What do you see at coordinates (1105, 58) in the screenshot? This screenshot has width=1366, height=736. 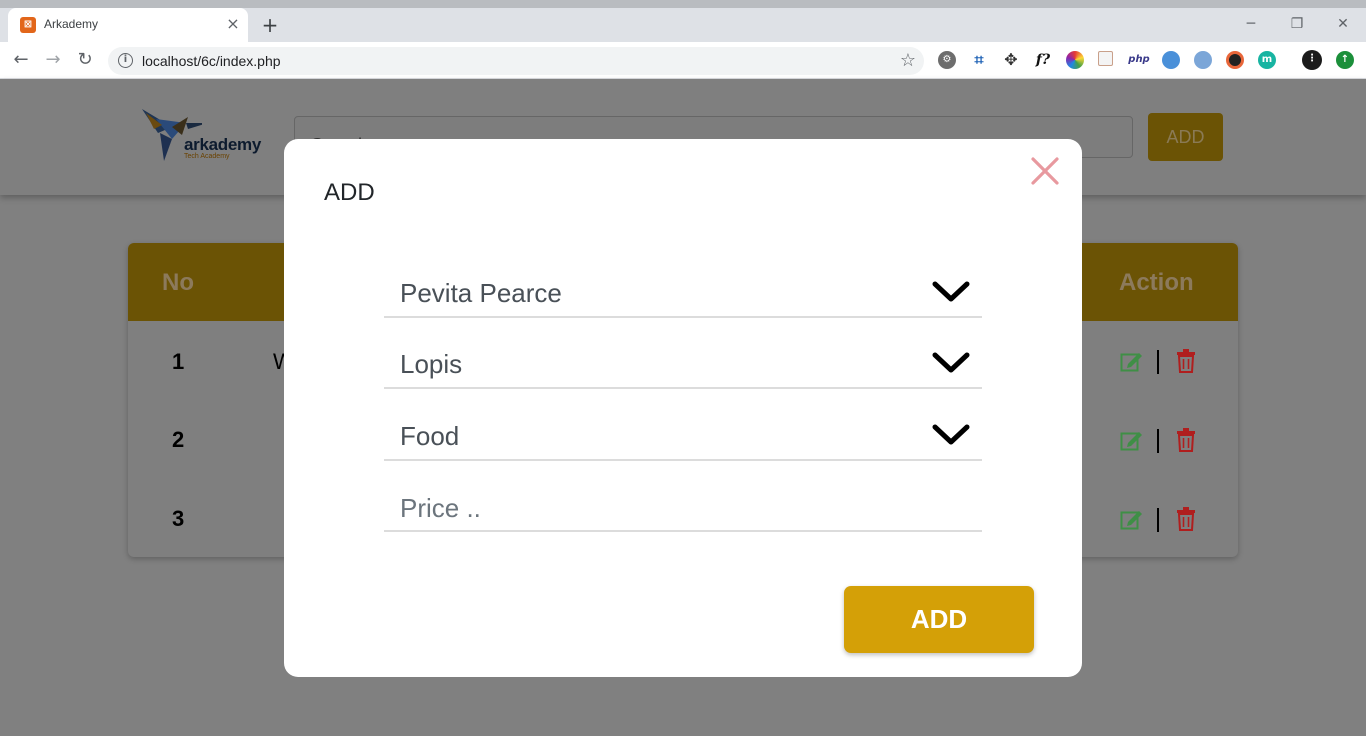 I see `extension-window-icon` at bounding box center [1105, 58].